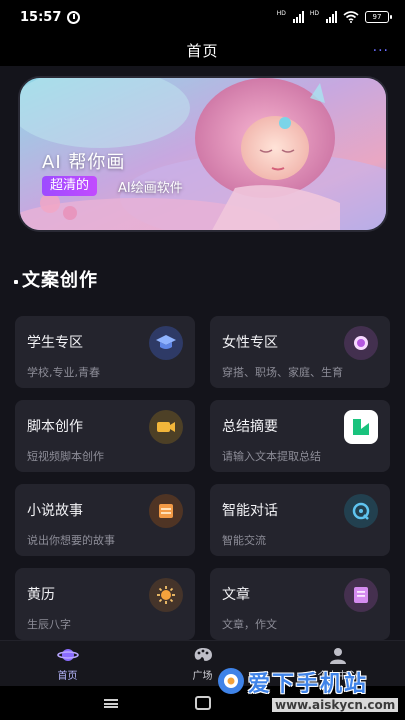 The width and height of the screenshot is (405, 720). What do you see at coordinates (236, 595) in the screenshot?
I see `card-title: 文章` at bounding box center [236, 595].